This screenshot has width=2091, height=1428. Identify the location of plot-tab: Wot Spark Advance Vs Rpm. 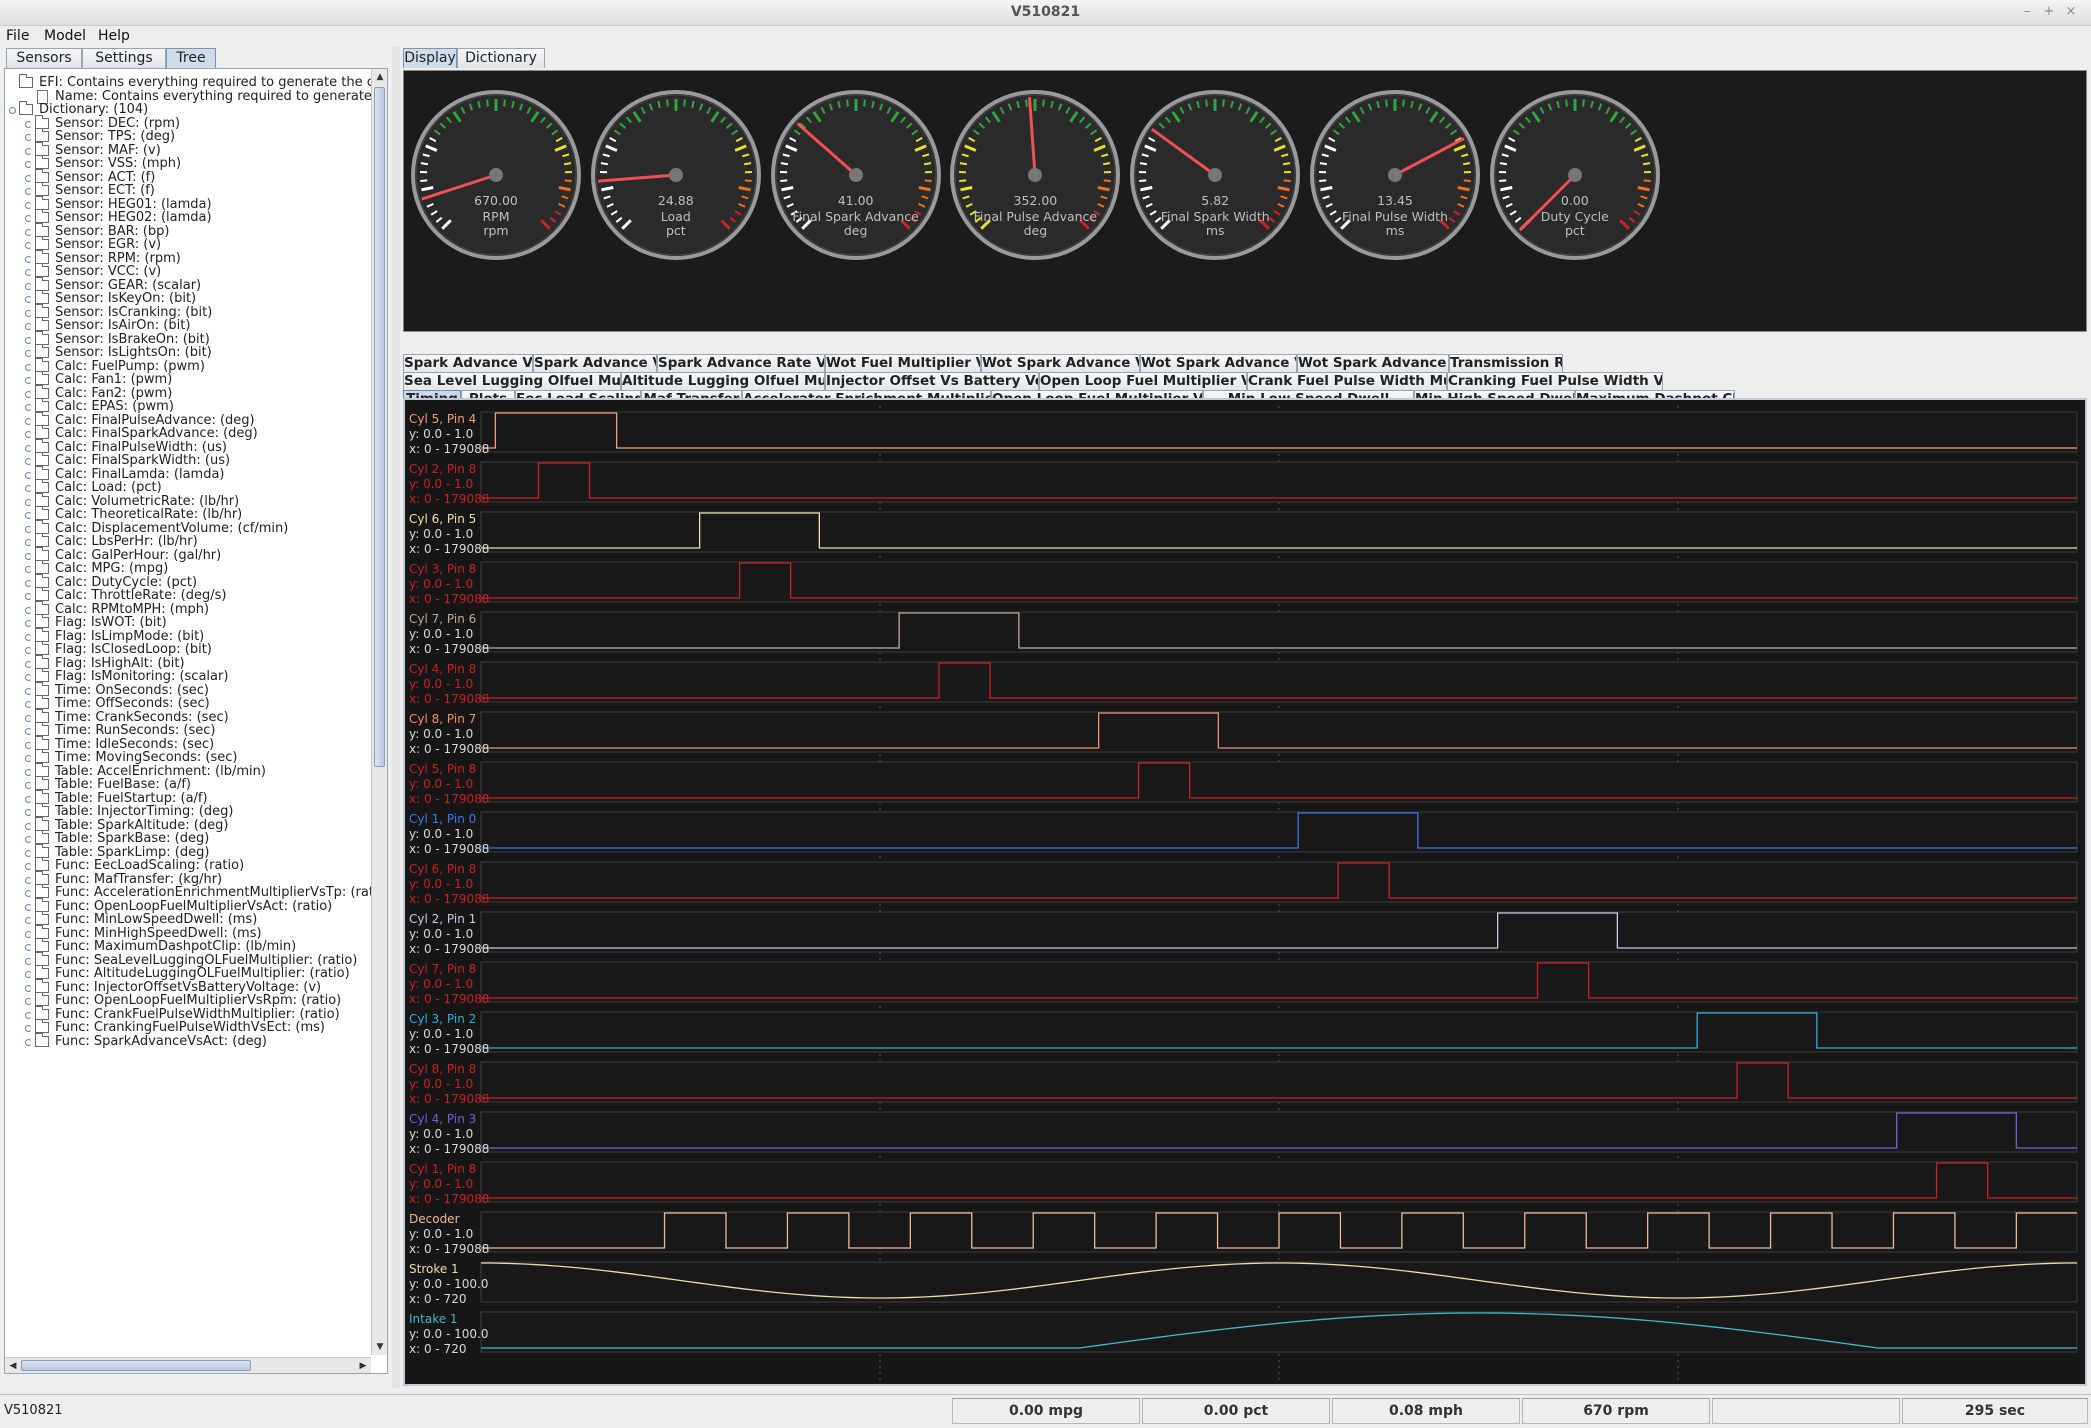
(1060, 363).